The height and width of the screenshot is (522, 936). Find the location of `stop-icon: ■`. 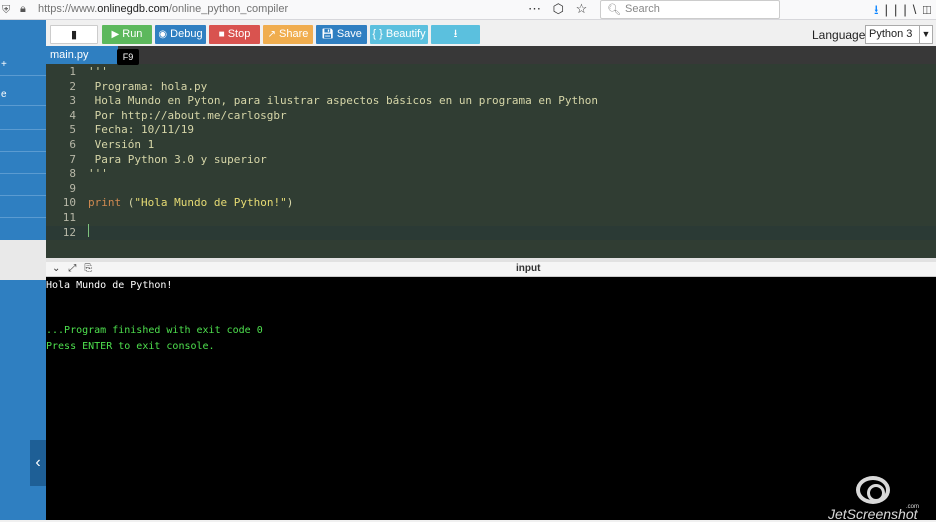

stop-icon: ■ is located at coordinates (221, 34).